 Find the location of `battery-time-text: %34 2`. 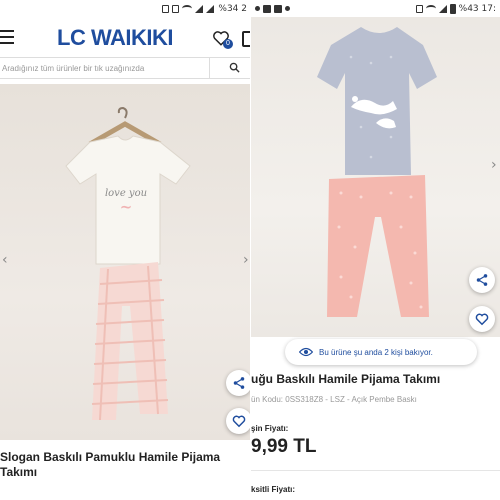

battery-time-text: %34 2 is located at coordinates (232, 8).